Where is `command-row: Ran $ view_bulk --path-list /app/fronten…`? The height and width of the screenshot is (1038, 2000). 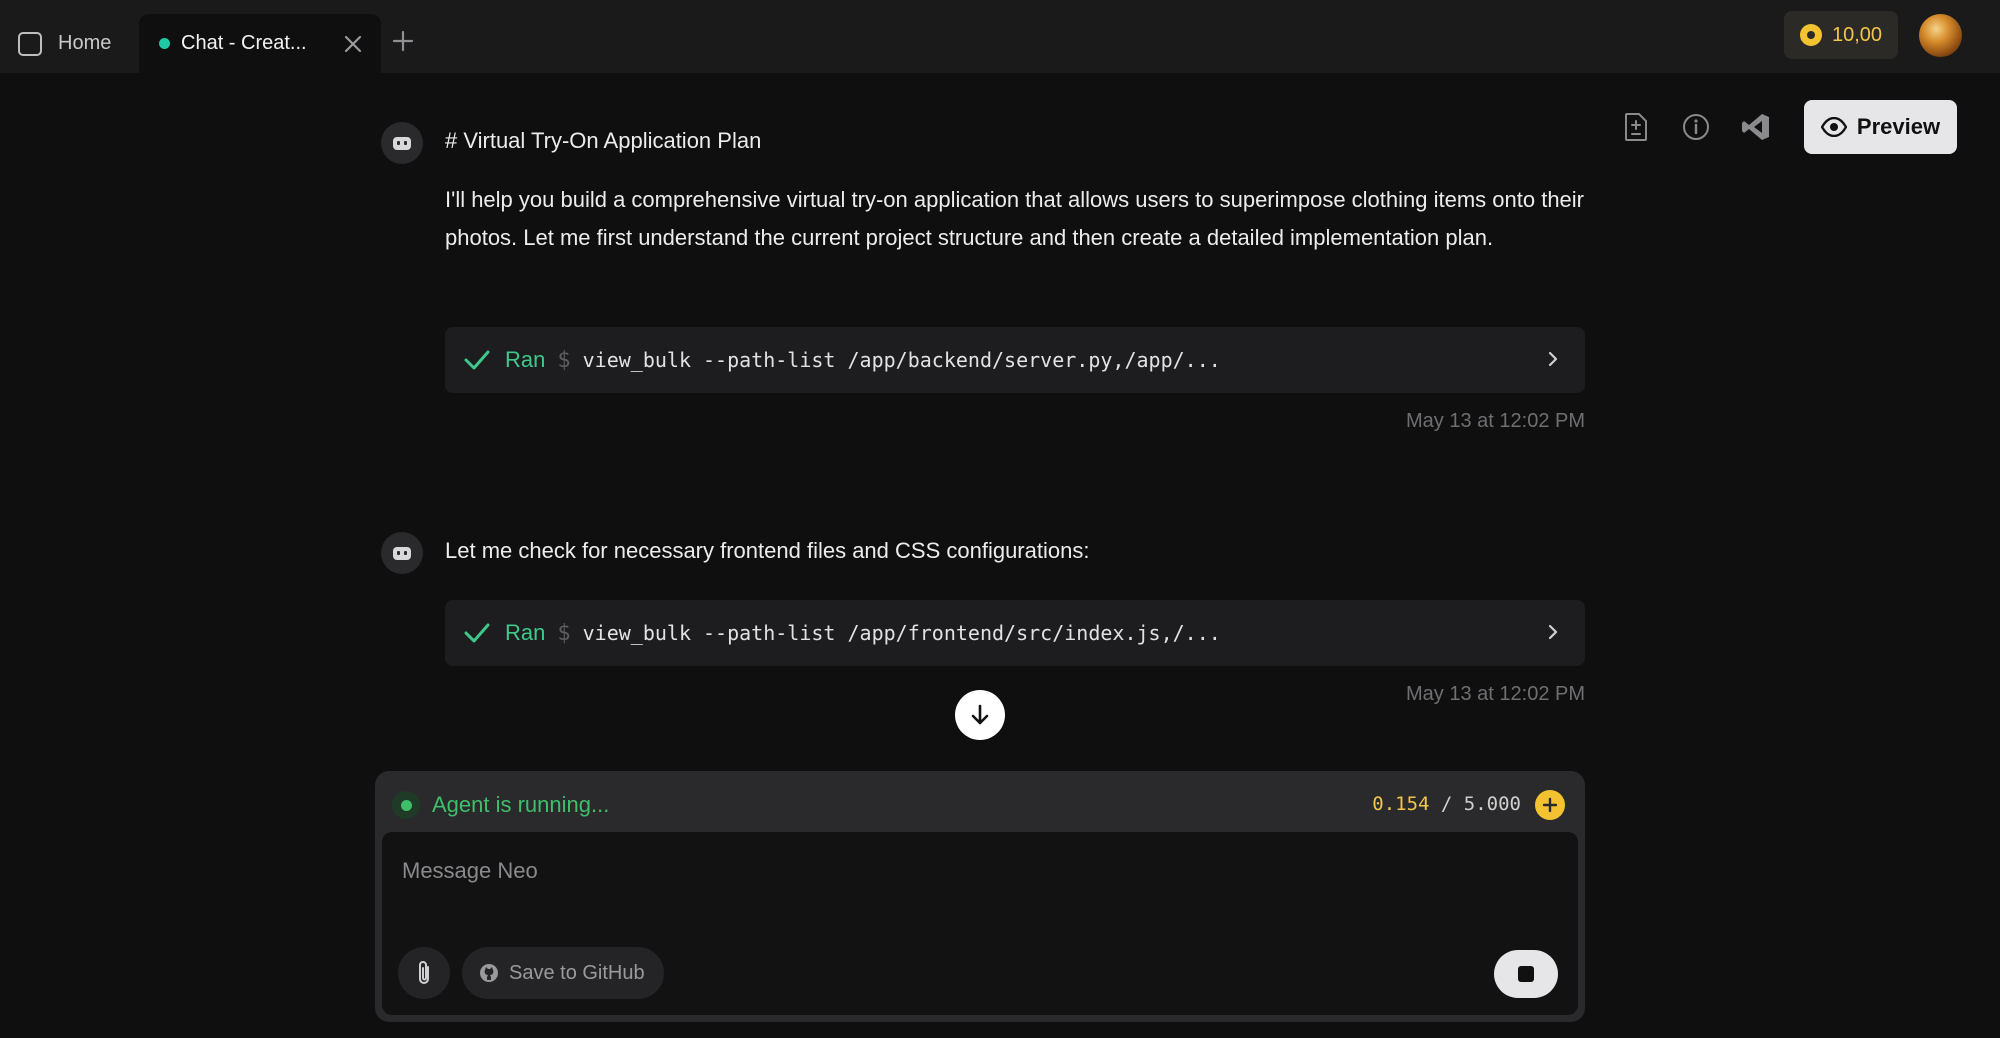 command-row: Ran $ view_bulk --path-list /app/fronten… is located at coordinates (1015, 633).